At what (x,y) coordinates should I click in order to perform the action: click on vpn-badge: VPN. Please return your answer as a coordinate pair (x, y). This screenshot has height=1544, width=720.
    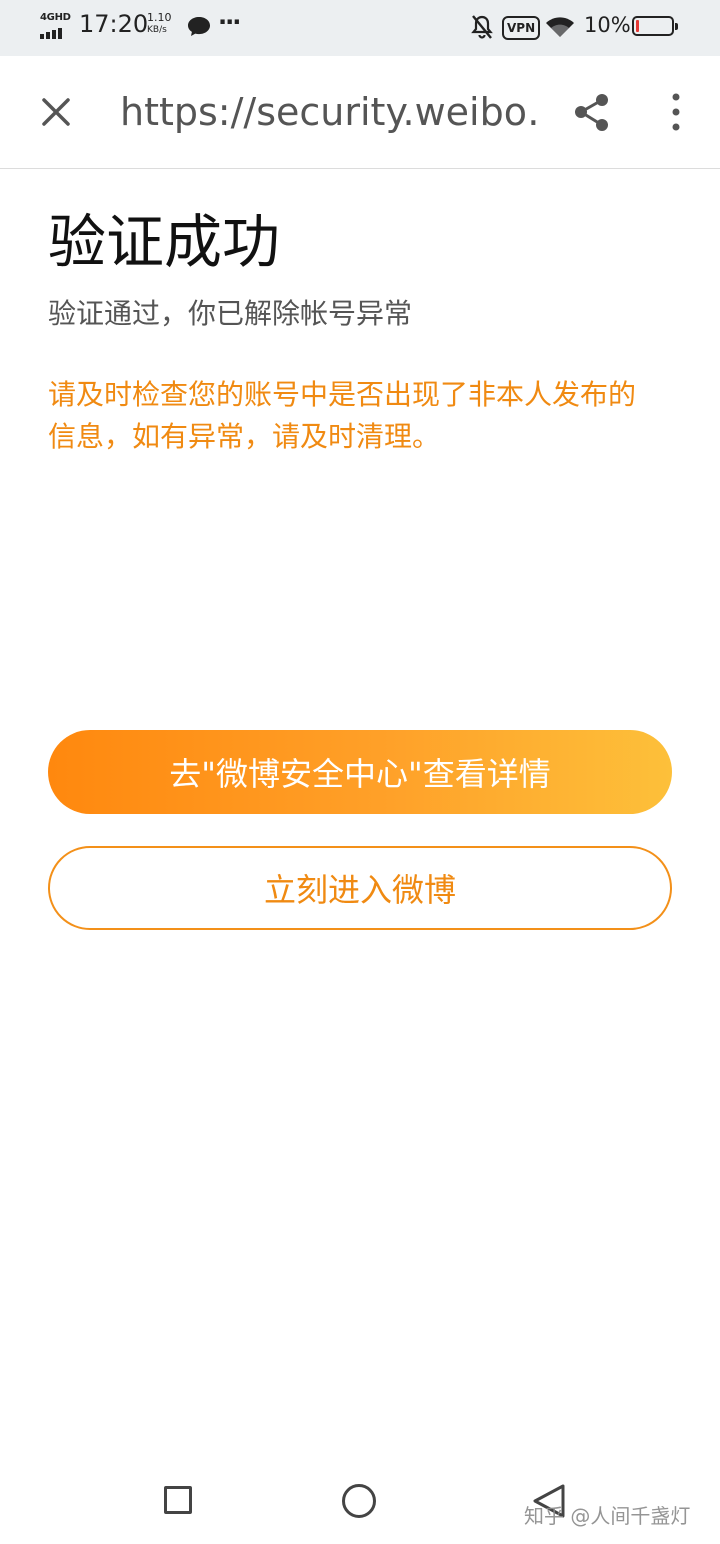
    Looking at the image, I should click on (521, 28).